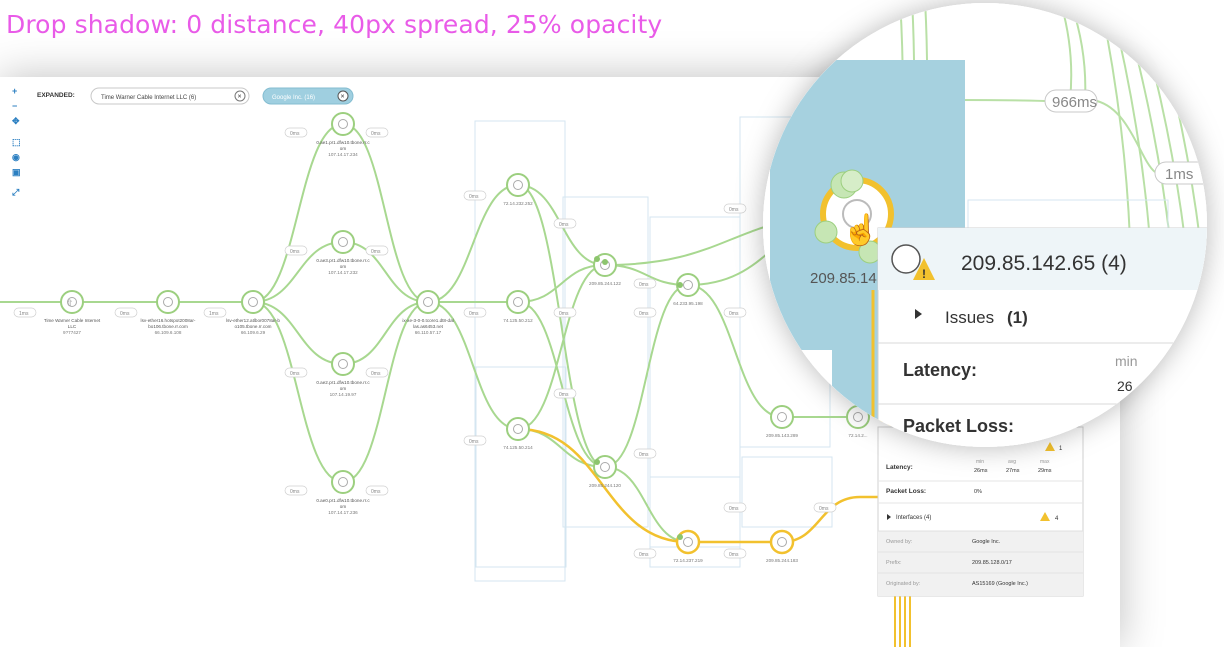 The width and height of the screenshot is (1224, 647). What do you see at coordinates (1002, 100) in the screenshot?
I see `lens-edge` at bounding box center [1002, 100].